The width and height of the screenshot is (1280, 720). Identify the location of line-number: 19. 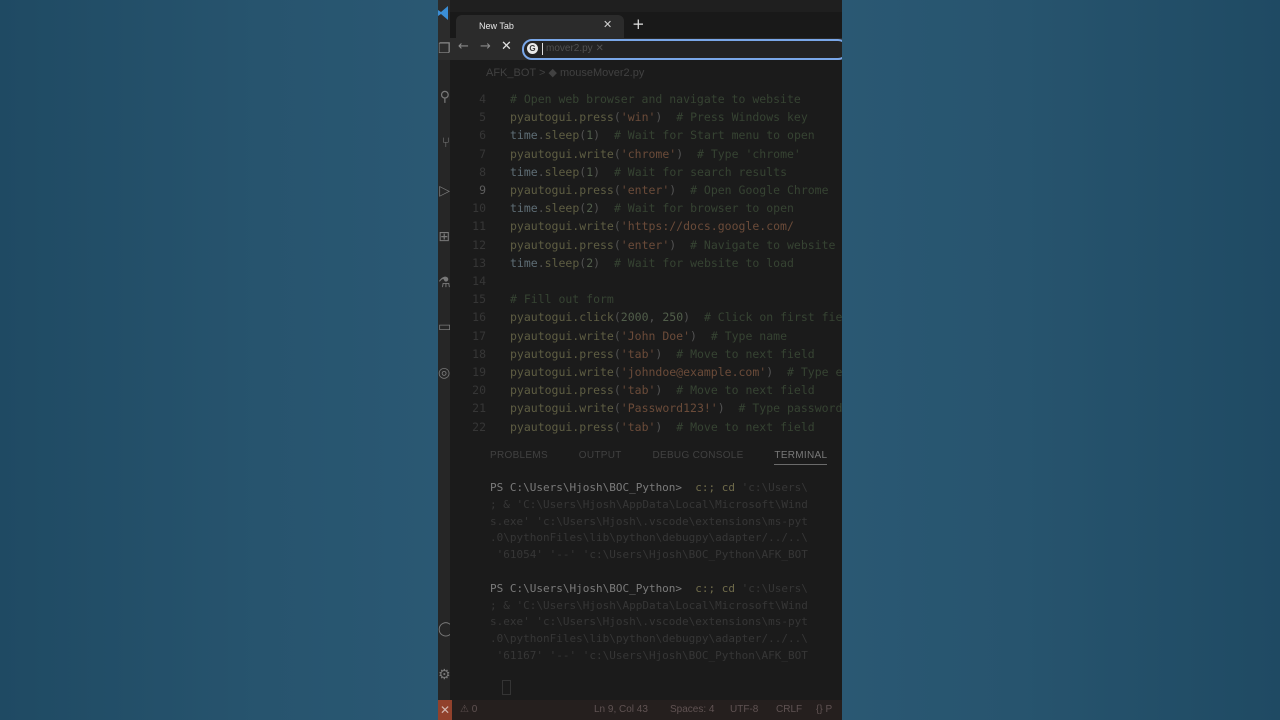
(479, 372).